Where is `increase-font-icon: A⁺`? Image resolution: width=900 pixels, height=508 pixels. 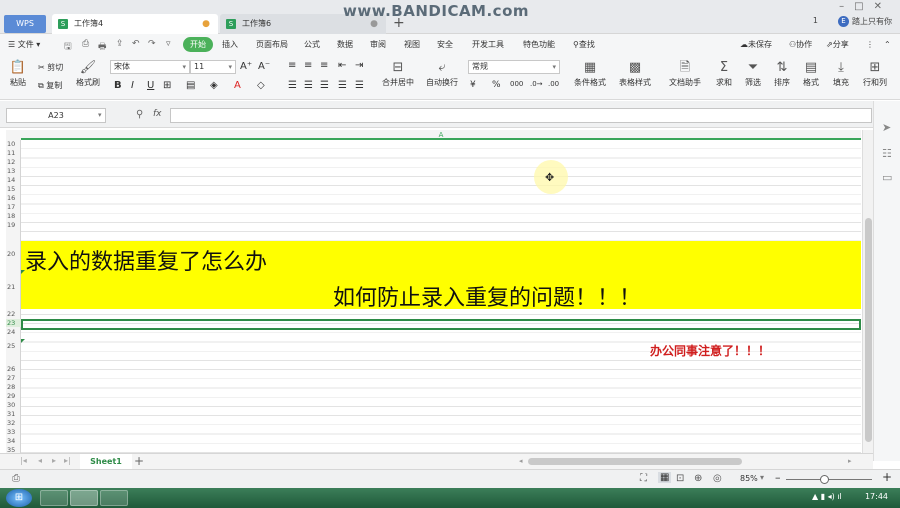
increase-font-icon: A⁺ is located at coordinates (246, 66).